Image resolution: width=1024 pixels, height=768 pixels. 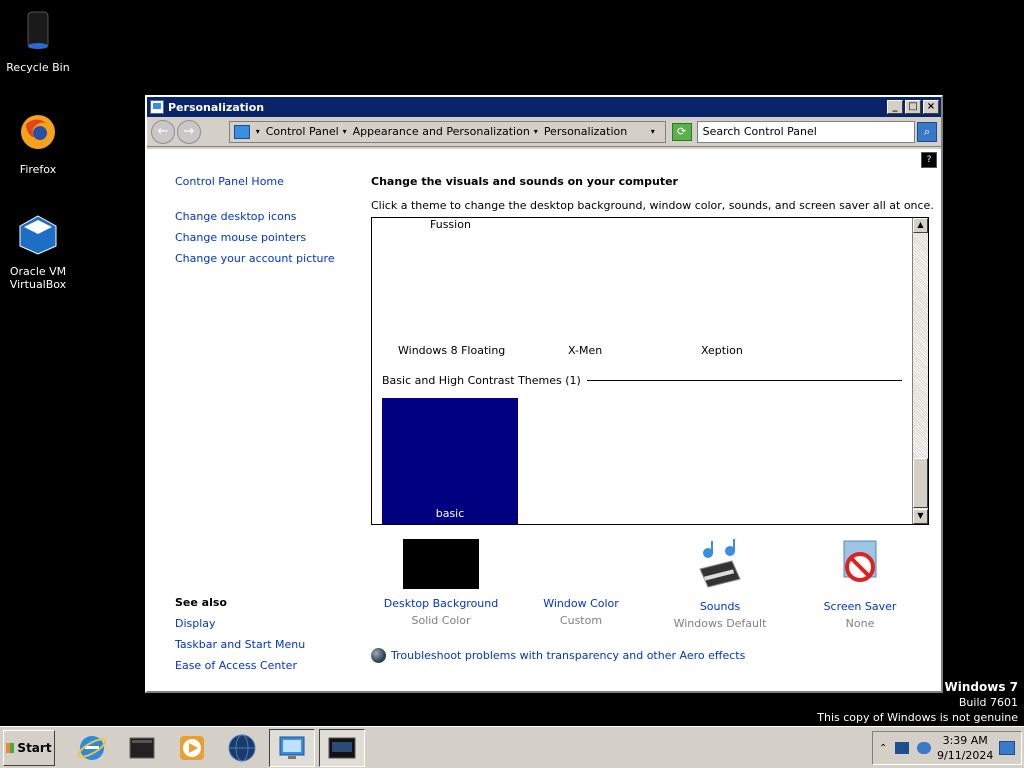 I want to click on screen-saver-item: Screen Saver None, so click(x=860, y=586).